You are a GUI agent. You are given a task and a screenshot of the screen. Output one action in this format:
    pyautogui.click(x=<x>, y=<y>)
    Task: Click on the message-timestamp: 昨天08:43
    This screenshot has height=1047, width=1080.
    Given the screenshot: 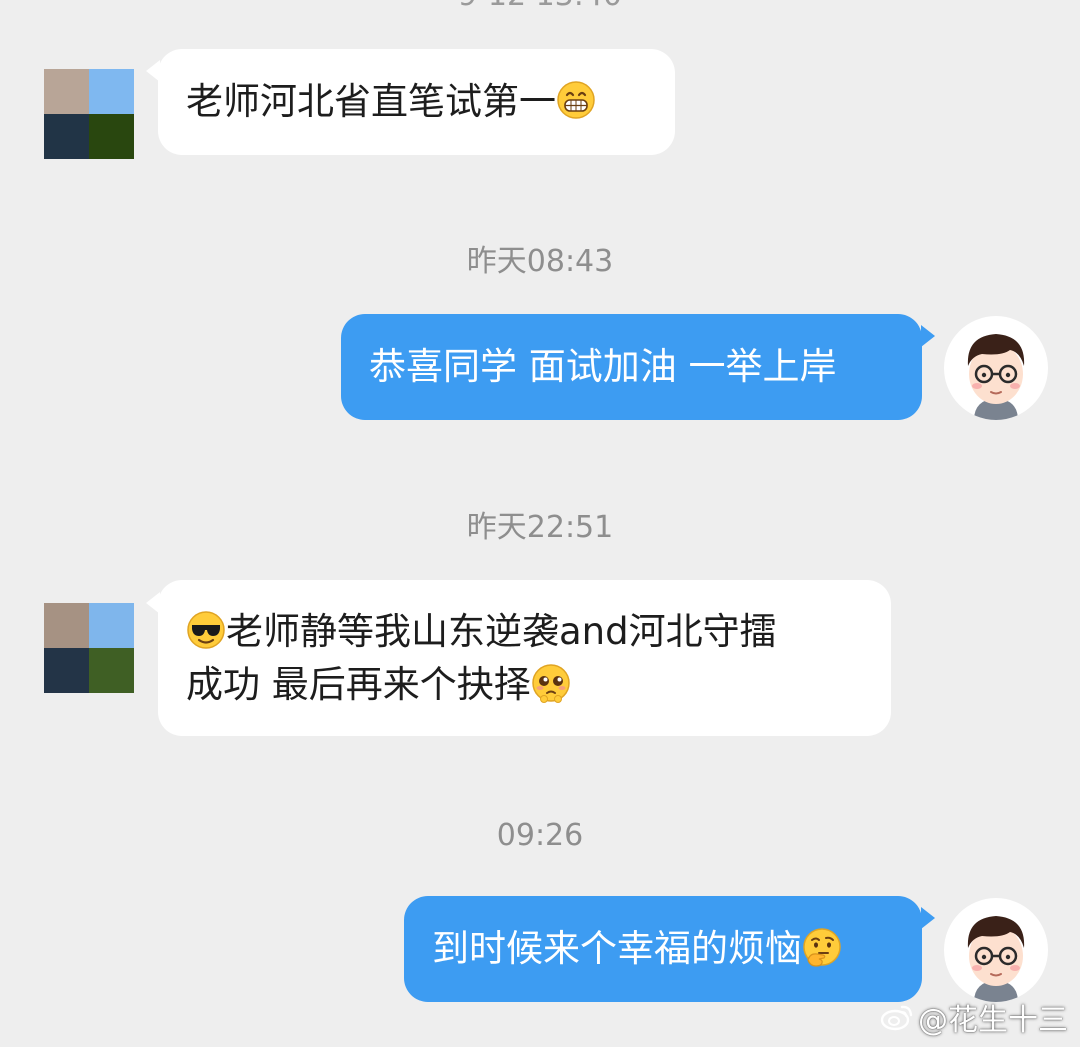 What is the action you would take?
    pyautogui.click(x=540, y=261)
    